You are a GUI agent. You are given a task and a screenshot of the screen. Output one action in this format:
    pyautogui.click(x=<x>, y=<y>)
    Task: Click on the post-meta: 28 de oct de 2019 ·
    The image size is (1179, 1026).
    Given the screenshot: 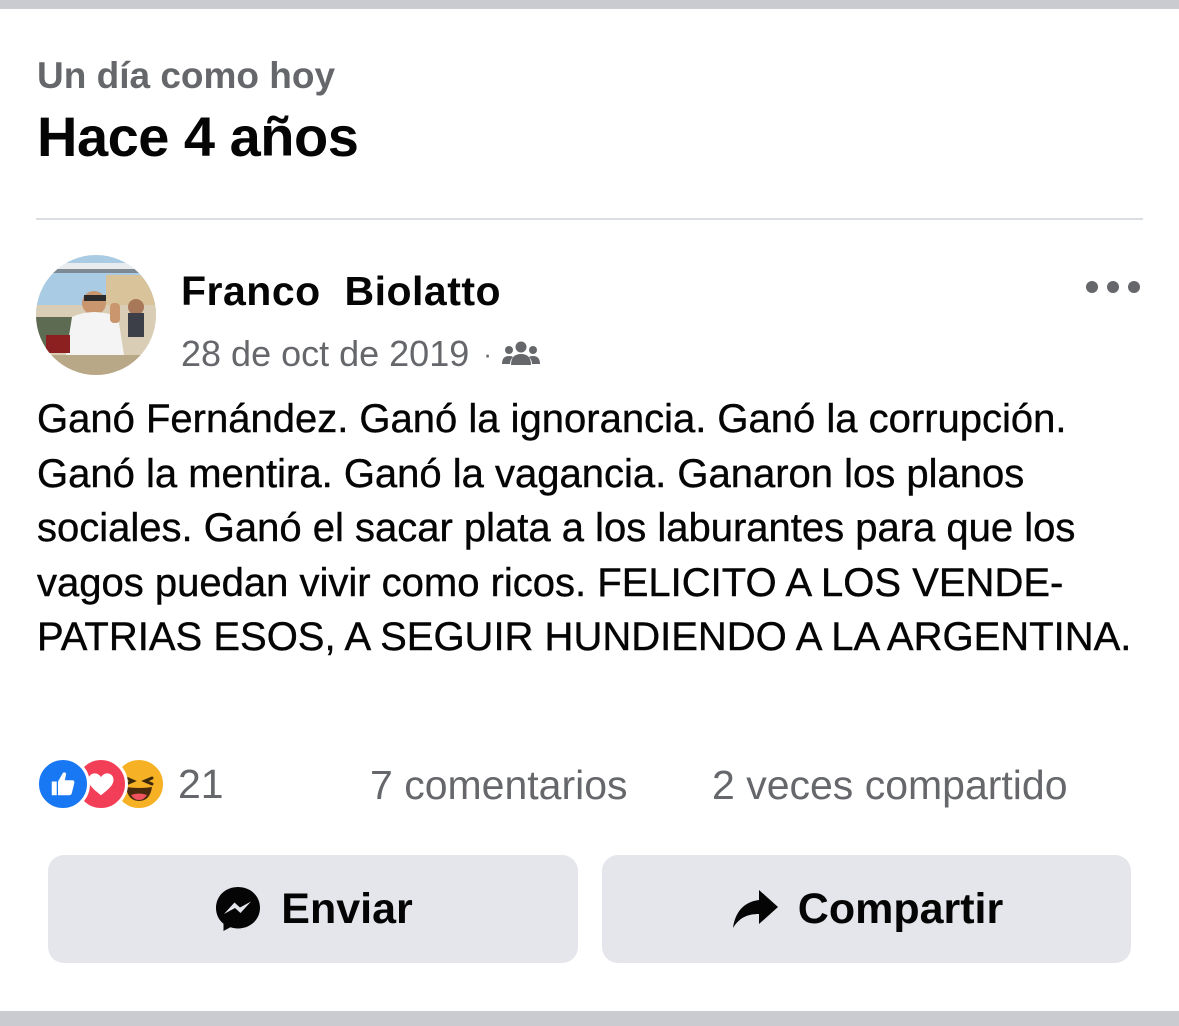 What is the action you would take?
    pyautogui.click(x=360, y=354)
    